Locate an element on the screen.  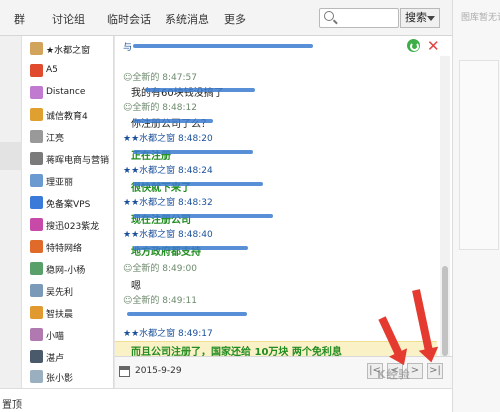
message-meta: ★★水都之窗 8:48:20 is located at coordinates (168, 139).